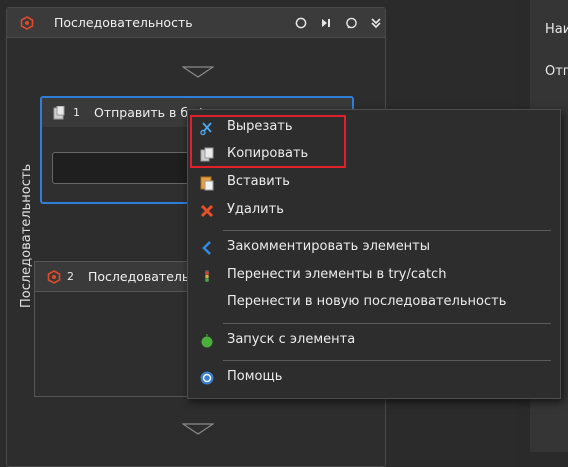 This screenshot has width=568, height=467. Describe the element at coordinates (207, 155) in the screenshot. I see `copy-icon` at that location.